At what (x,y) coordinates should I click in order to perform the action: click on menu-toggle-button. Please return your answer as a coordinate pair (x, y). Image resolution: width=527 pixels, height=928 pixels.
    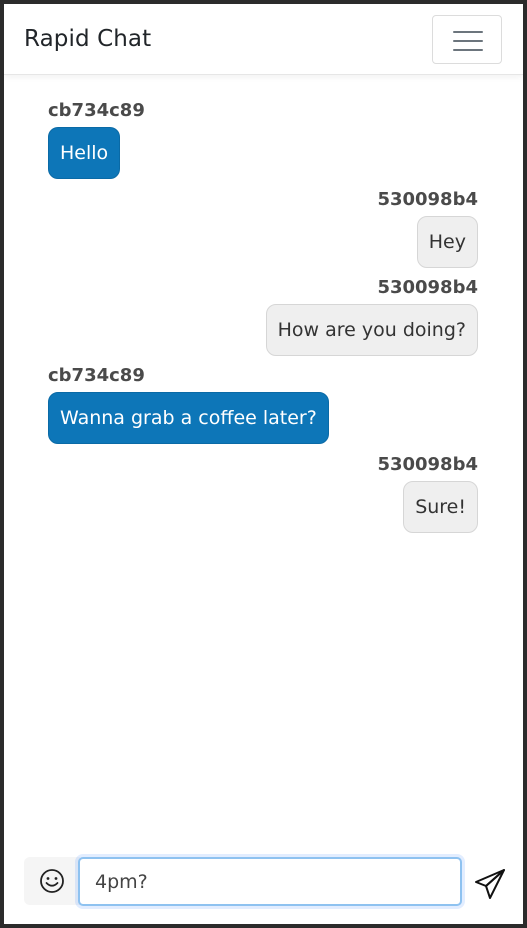
    Looking at the image, I should click on (467, 39).